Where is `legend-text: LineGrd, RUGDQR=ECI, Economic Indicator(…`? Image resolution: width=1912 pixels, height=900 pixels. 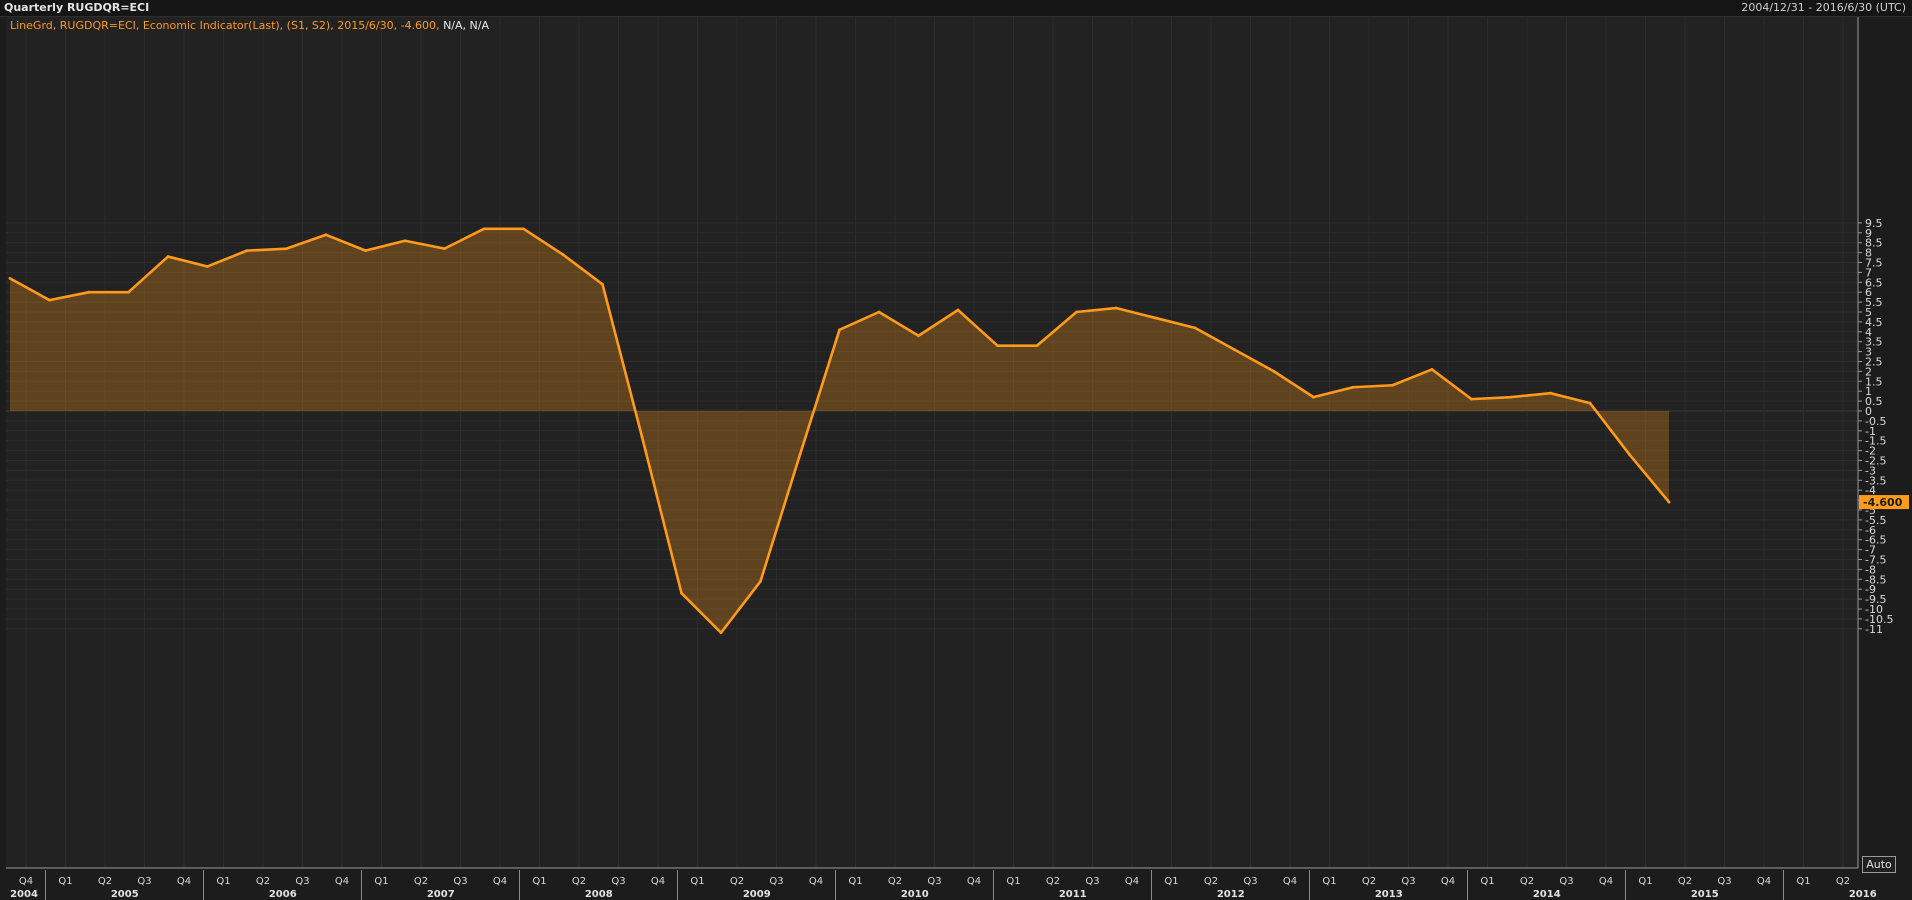 legend-text: LineGrd, RUGDQR=ECI, Economic Indicator(… is located at coordinates (225, 25).